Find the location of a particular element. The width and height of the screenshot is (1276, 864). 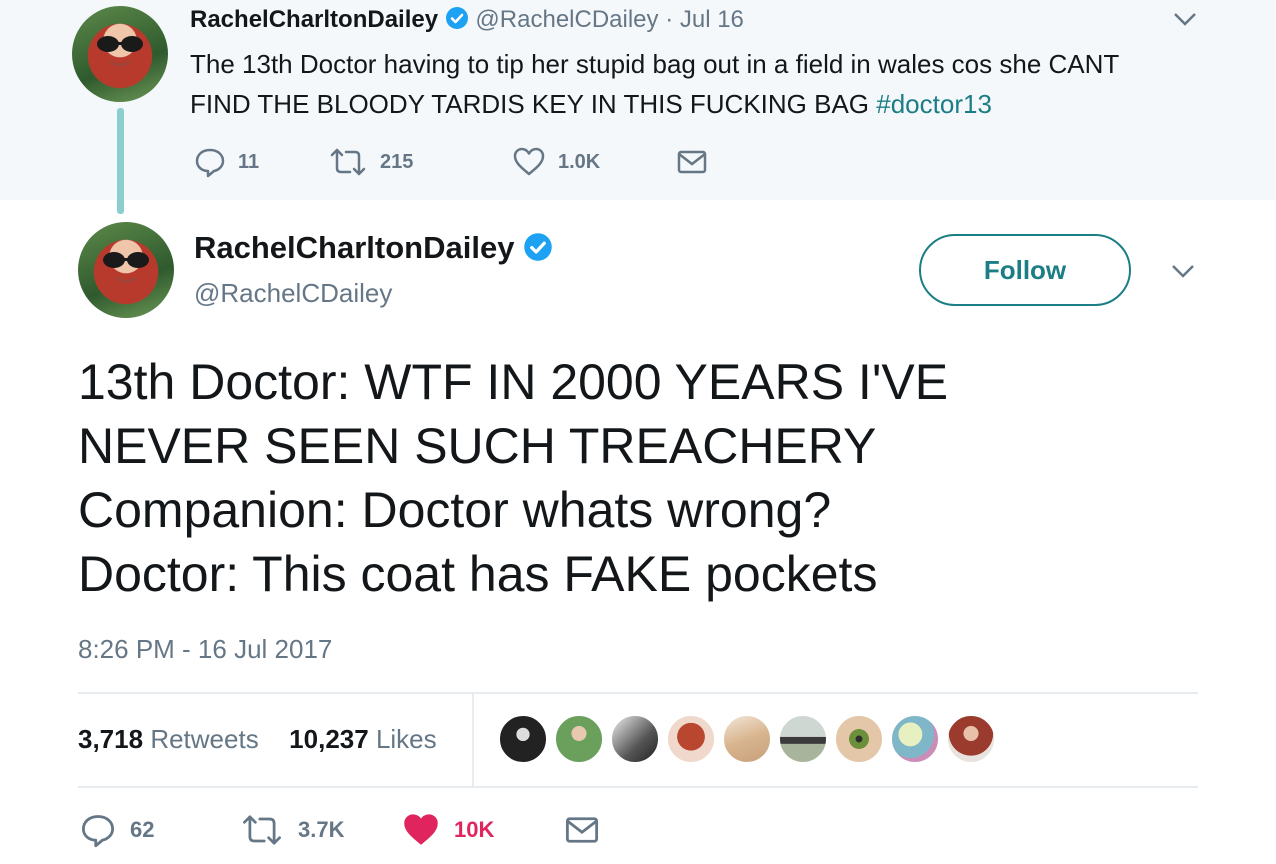

like-button: 10K is located at coordinates (448, 830).